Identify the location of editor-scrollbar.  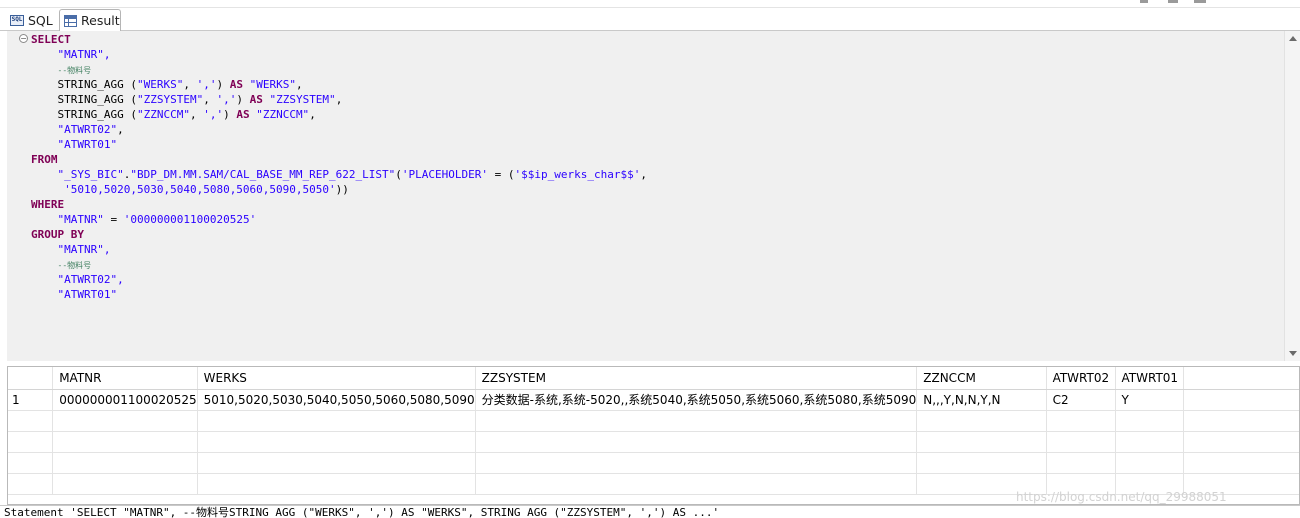
(1292, 196).